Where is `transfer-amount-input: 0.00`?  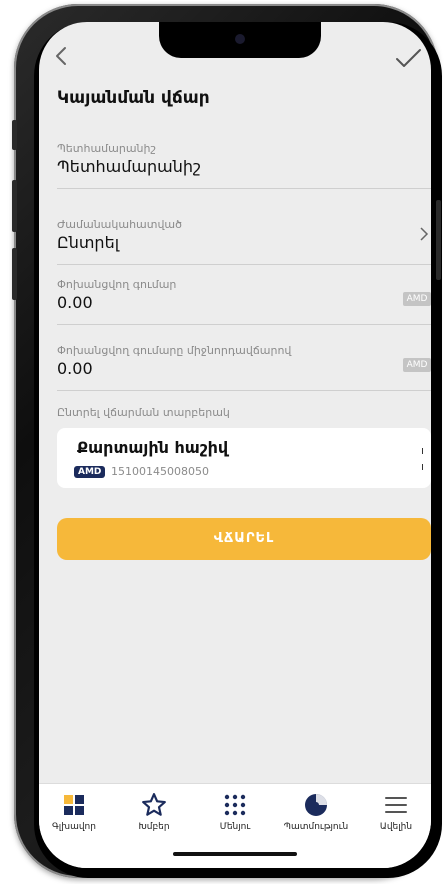 transfer-amount-input: 0.00 is located at coordinates (244, 302).